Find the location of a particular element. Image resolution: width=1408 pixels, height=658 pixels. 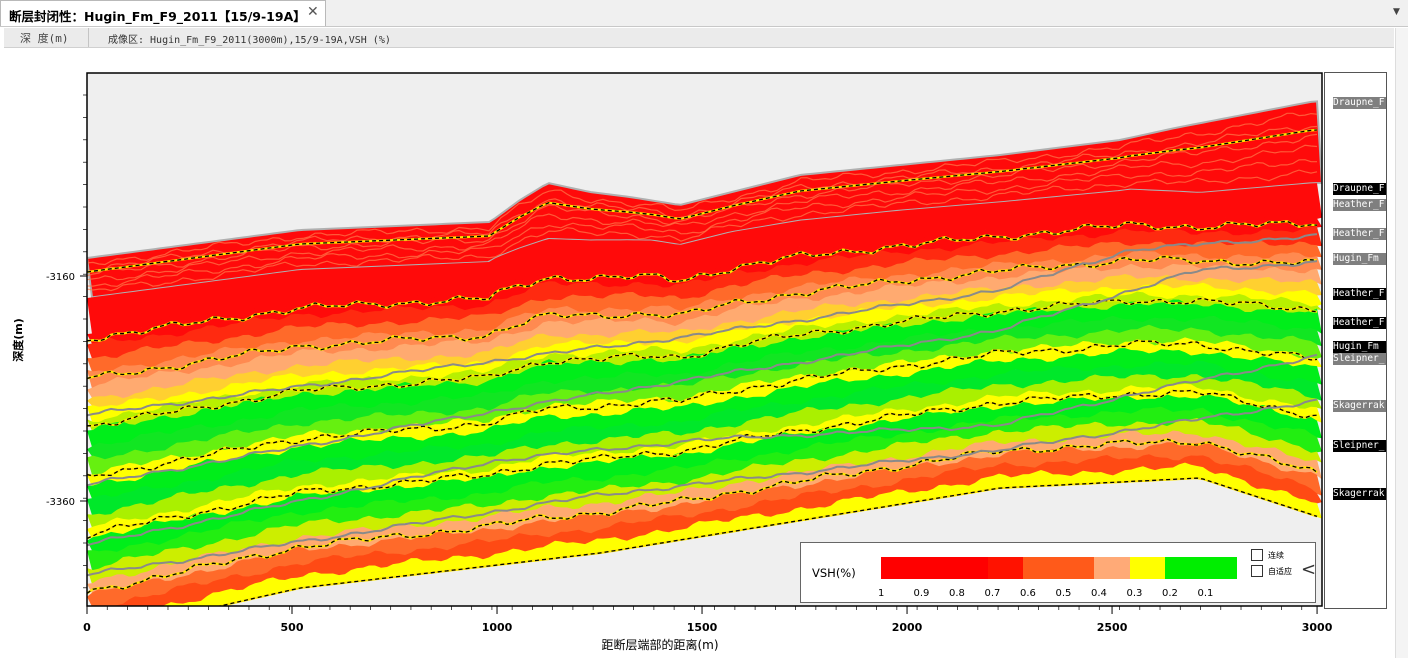

x-tick-label: 500 is located at coordinates (292, 627).